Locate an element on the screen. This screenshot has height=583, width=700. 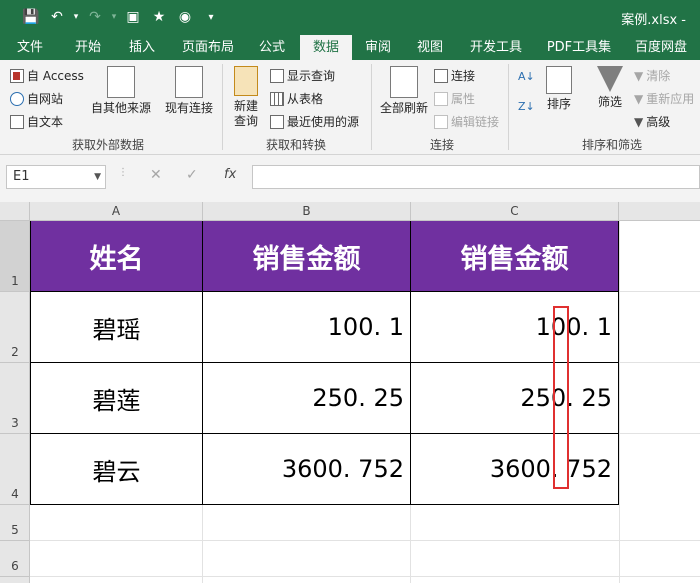
new-query-button: 新建 查询 is located at coordinates (246, 97).